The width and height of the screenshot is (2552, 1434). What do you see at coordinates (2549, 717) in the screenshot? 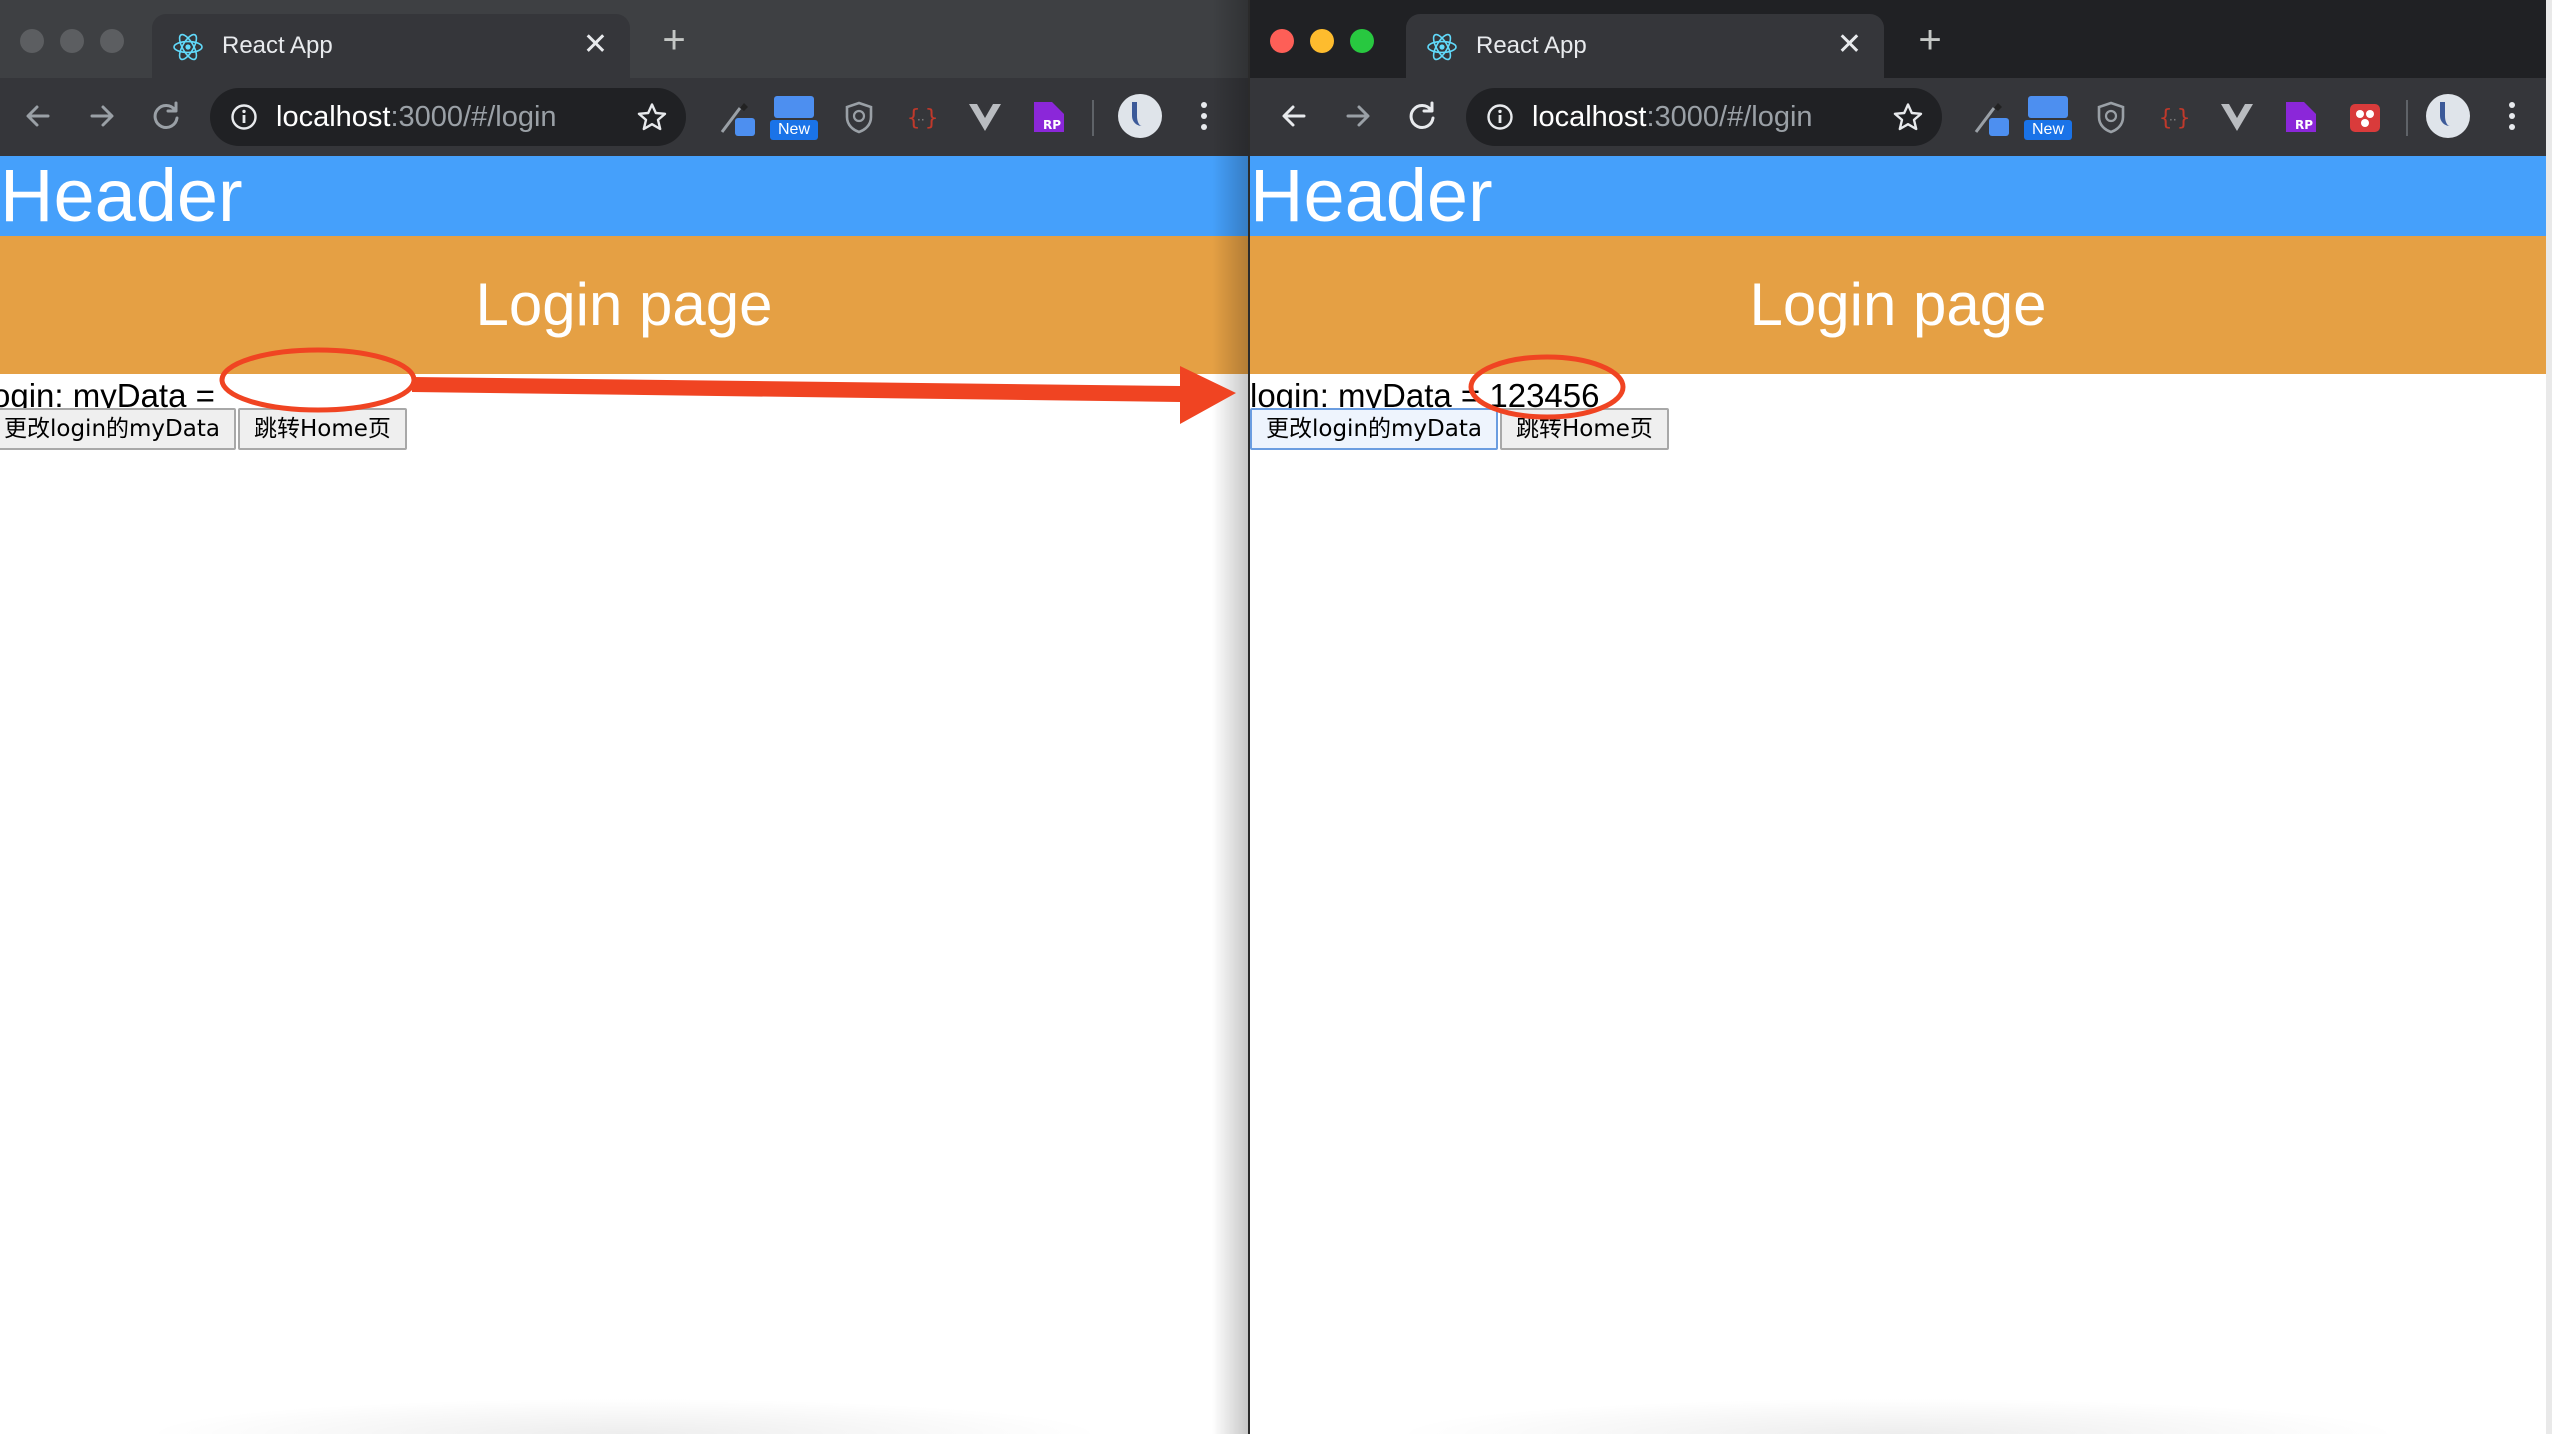
I see `screen-edge` at bounding box center [2549, 717].